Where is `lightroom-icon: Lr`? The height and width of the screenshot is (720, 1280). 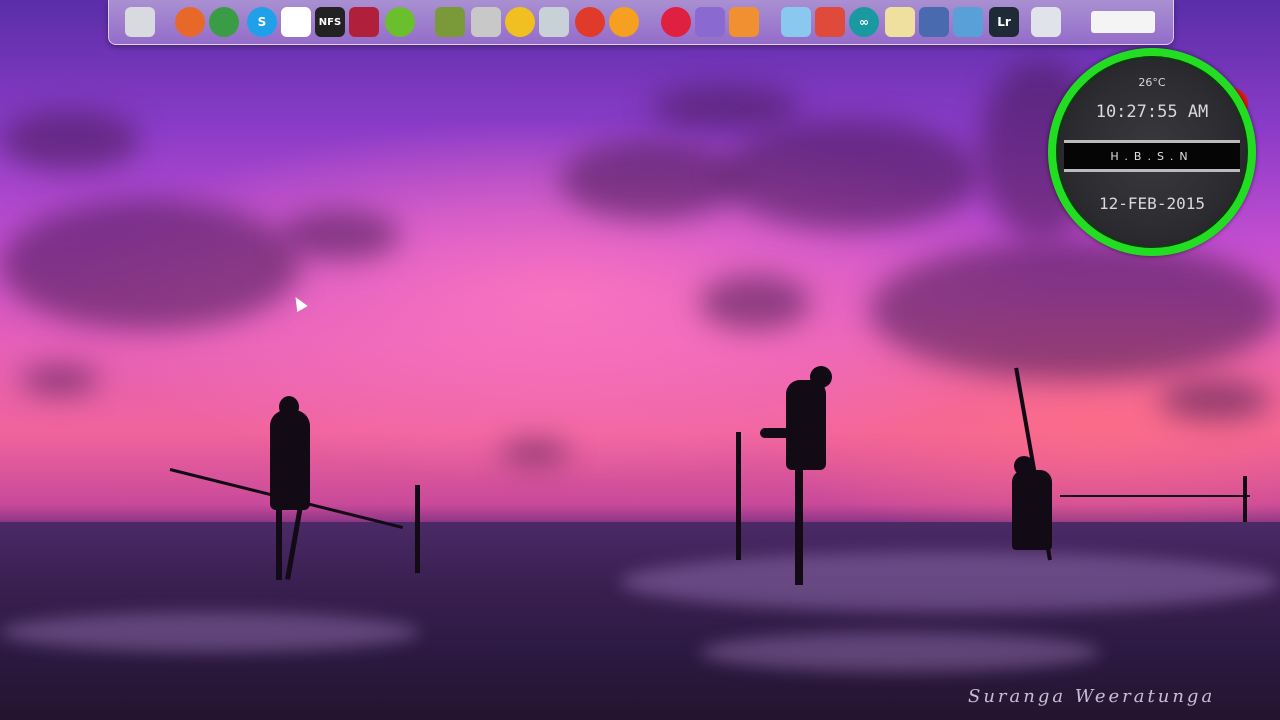 lightroom-icon: Lr is located at coordinates (1004, 22).